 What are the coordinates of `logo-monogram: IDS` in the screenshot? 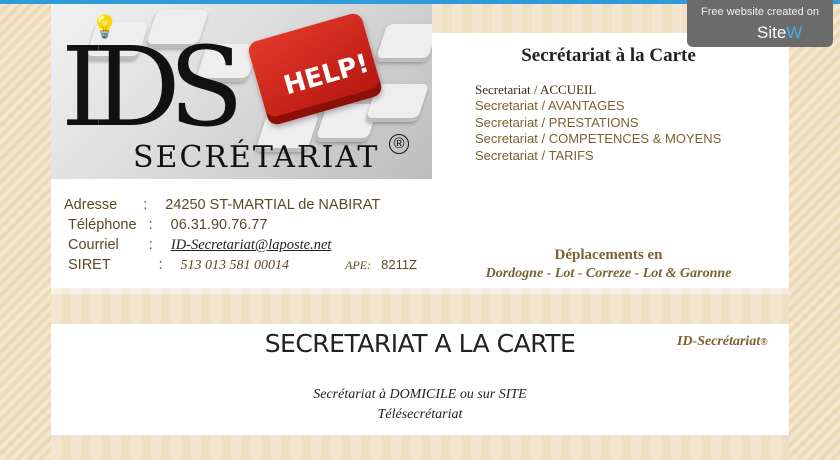 It's located at (152, 87).